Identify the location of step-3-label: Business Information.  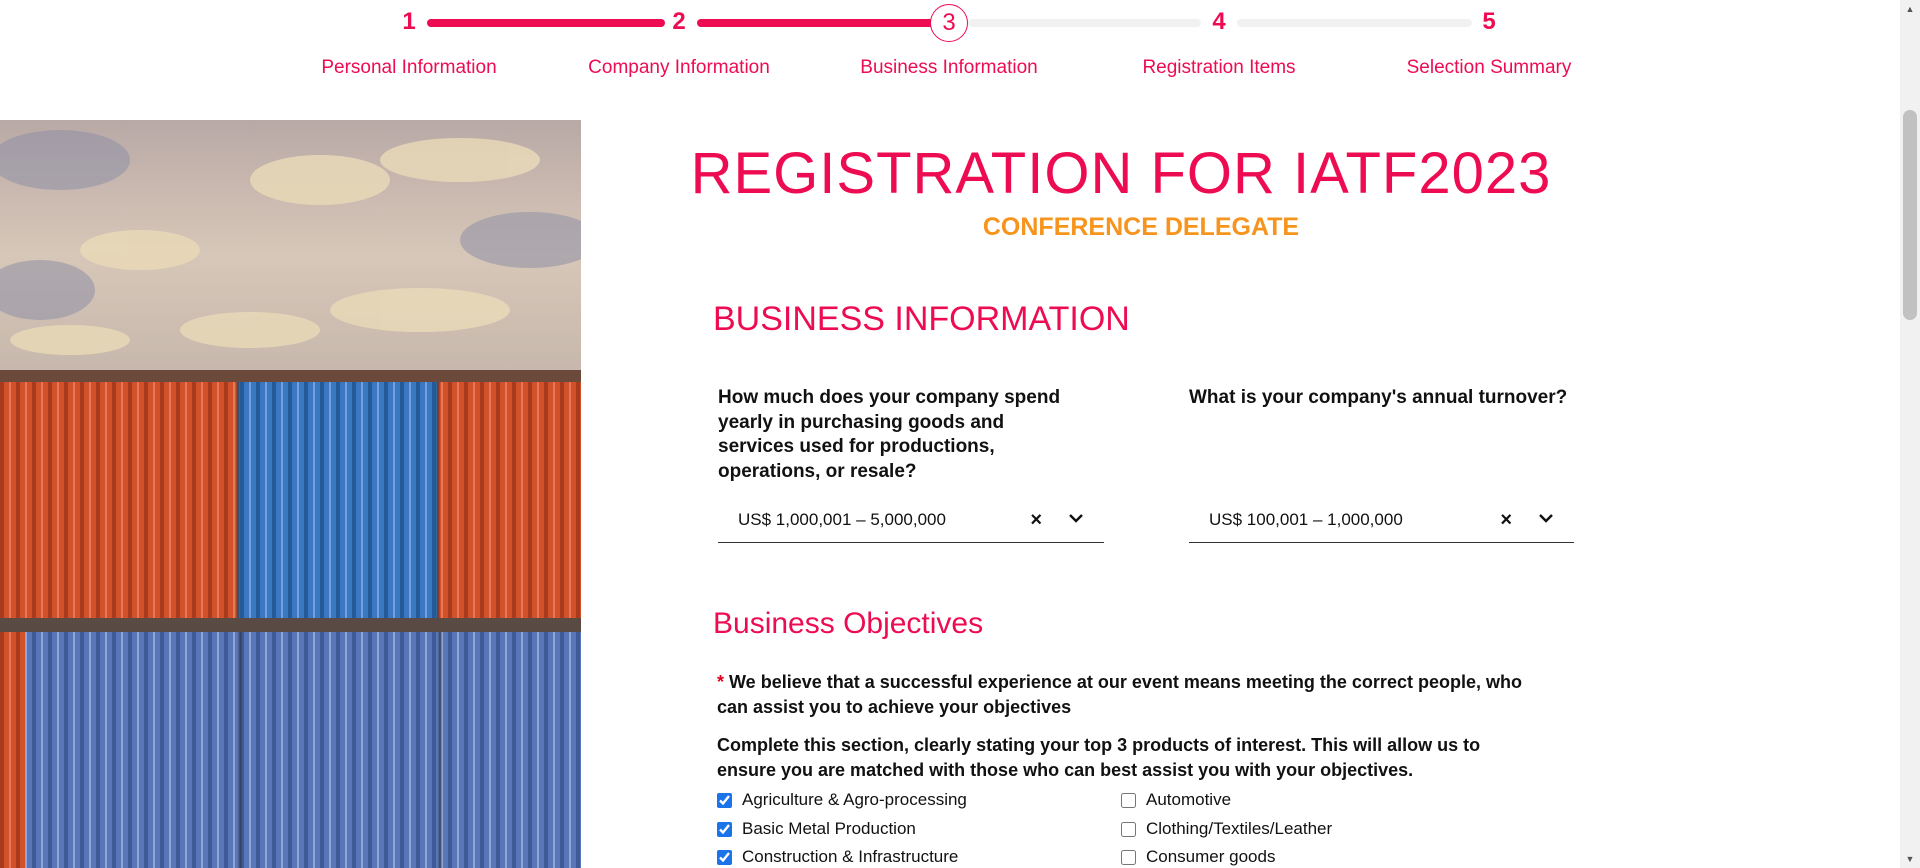
(949, 68).